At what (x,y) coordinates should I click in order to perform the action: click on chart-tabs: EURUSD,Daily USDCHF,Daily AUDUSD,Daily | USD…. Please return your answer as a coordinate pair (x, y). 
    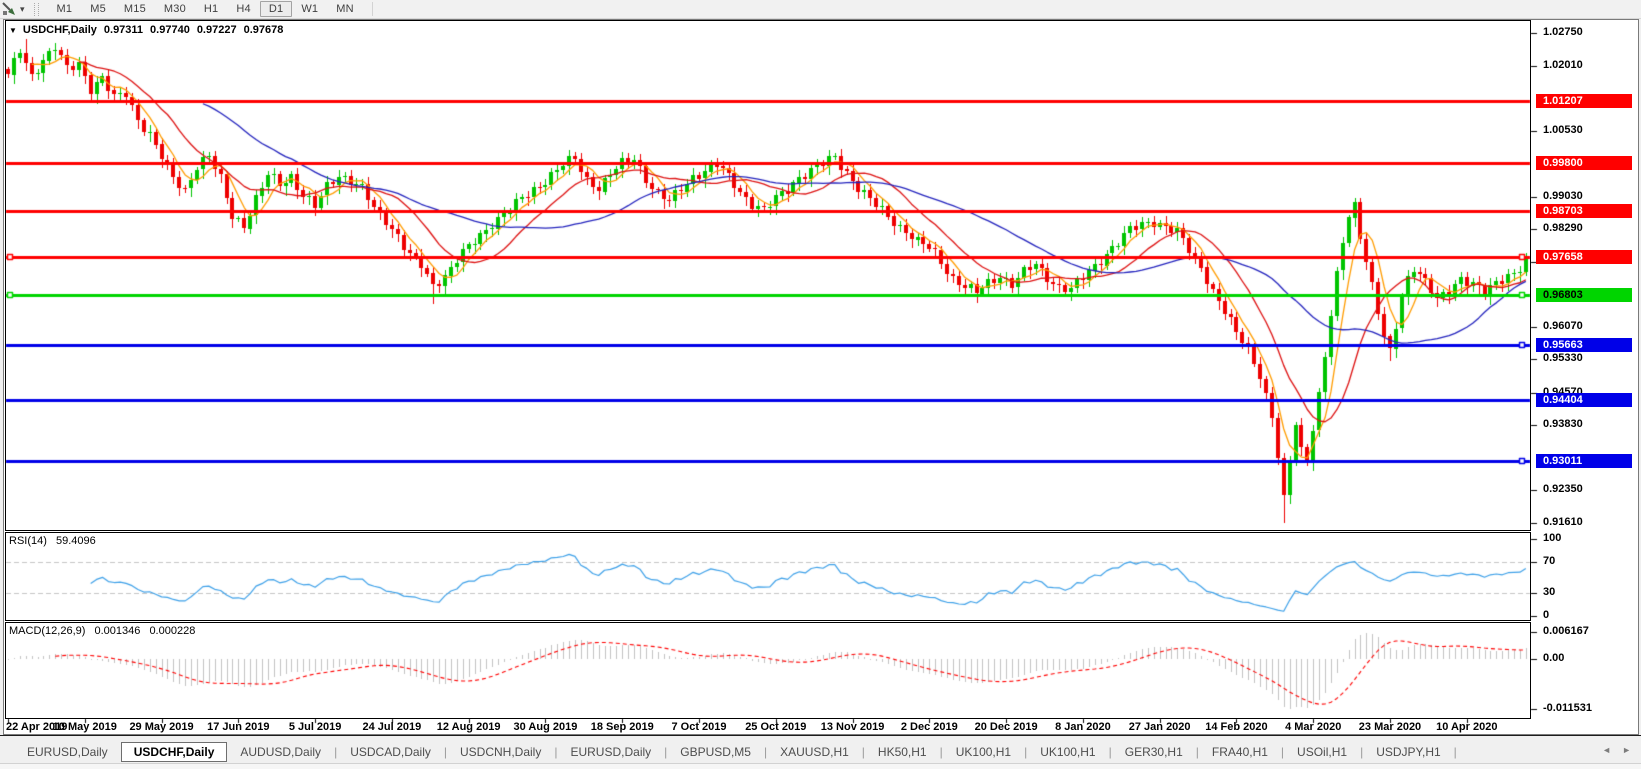
    Looking at the image, I should click on (735, 752).